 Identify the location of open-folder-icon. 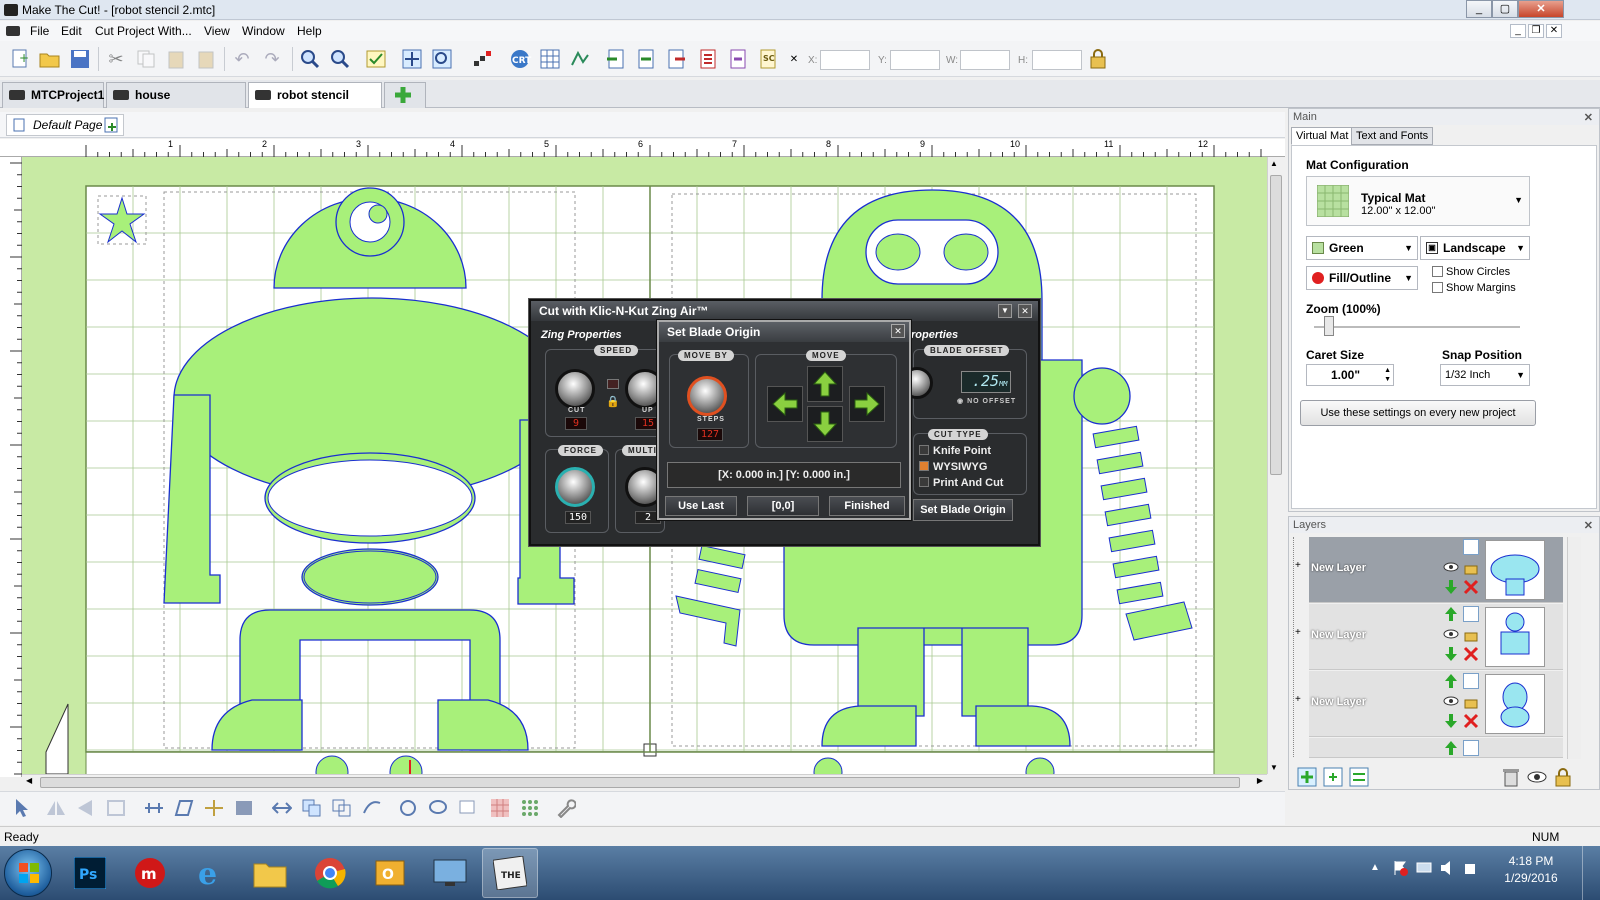
(50, 59).